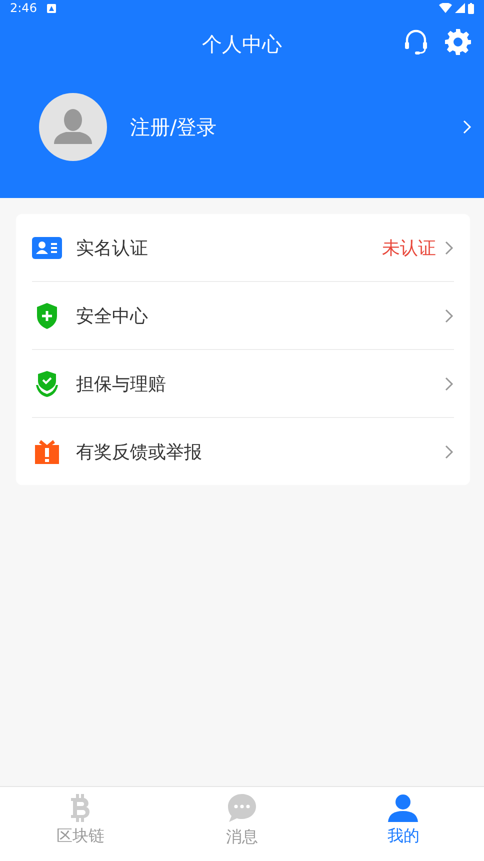 The height and width of the screenshot is (861, 484). I want to click on login-link: 注册/登录, so click(173, 127).